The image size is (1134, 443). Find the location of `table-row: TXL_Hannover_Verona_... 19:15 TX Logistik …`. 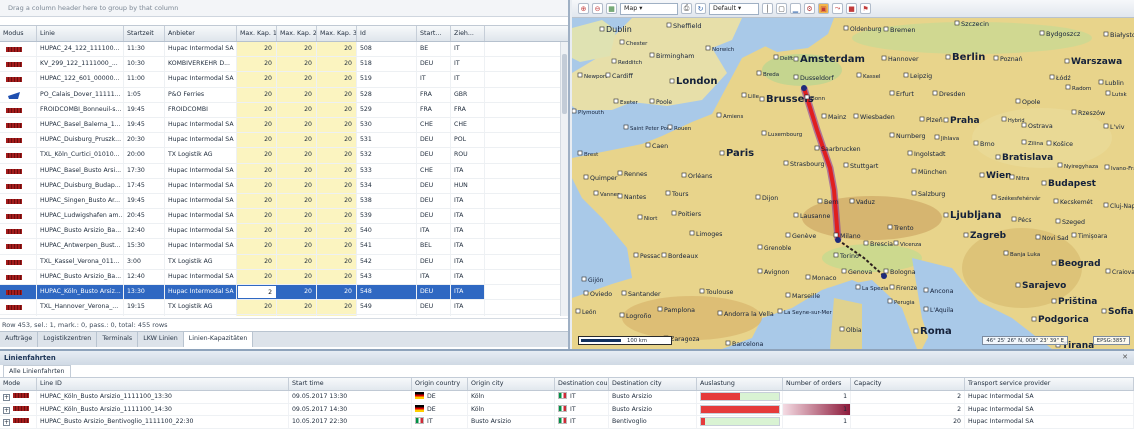

table-row: TXL_Hannover_Verona_... 19:15 TX Logistik … is located at coordinates (284, 308).